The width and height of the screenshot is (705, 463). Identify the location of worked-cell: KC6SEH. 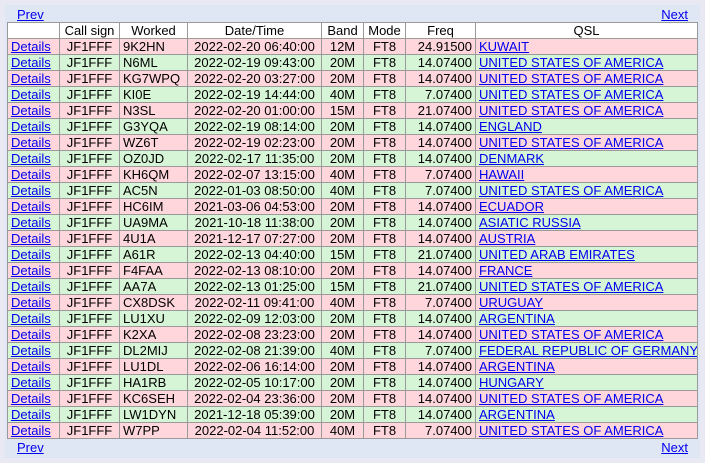
(153, 398).